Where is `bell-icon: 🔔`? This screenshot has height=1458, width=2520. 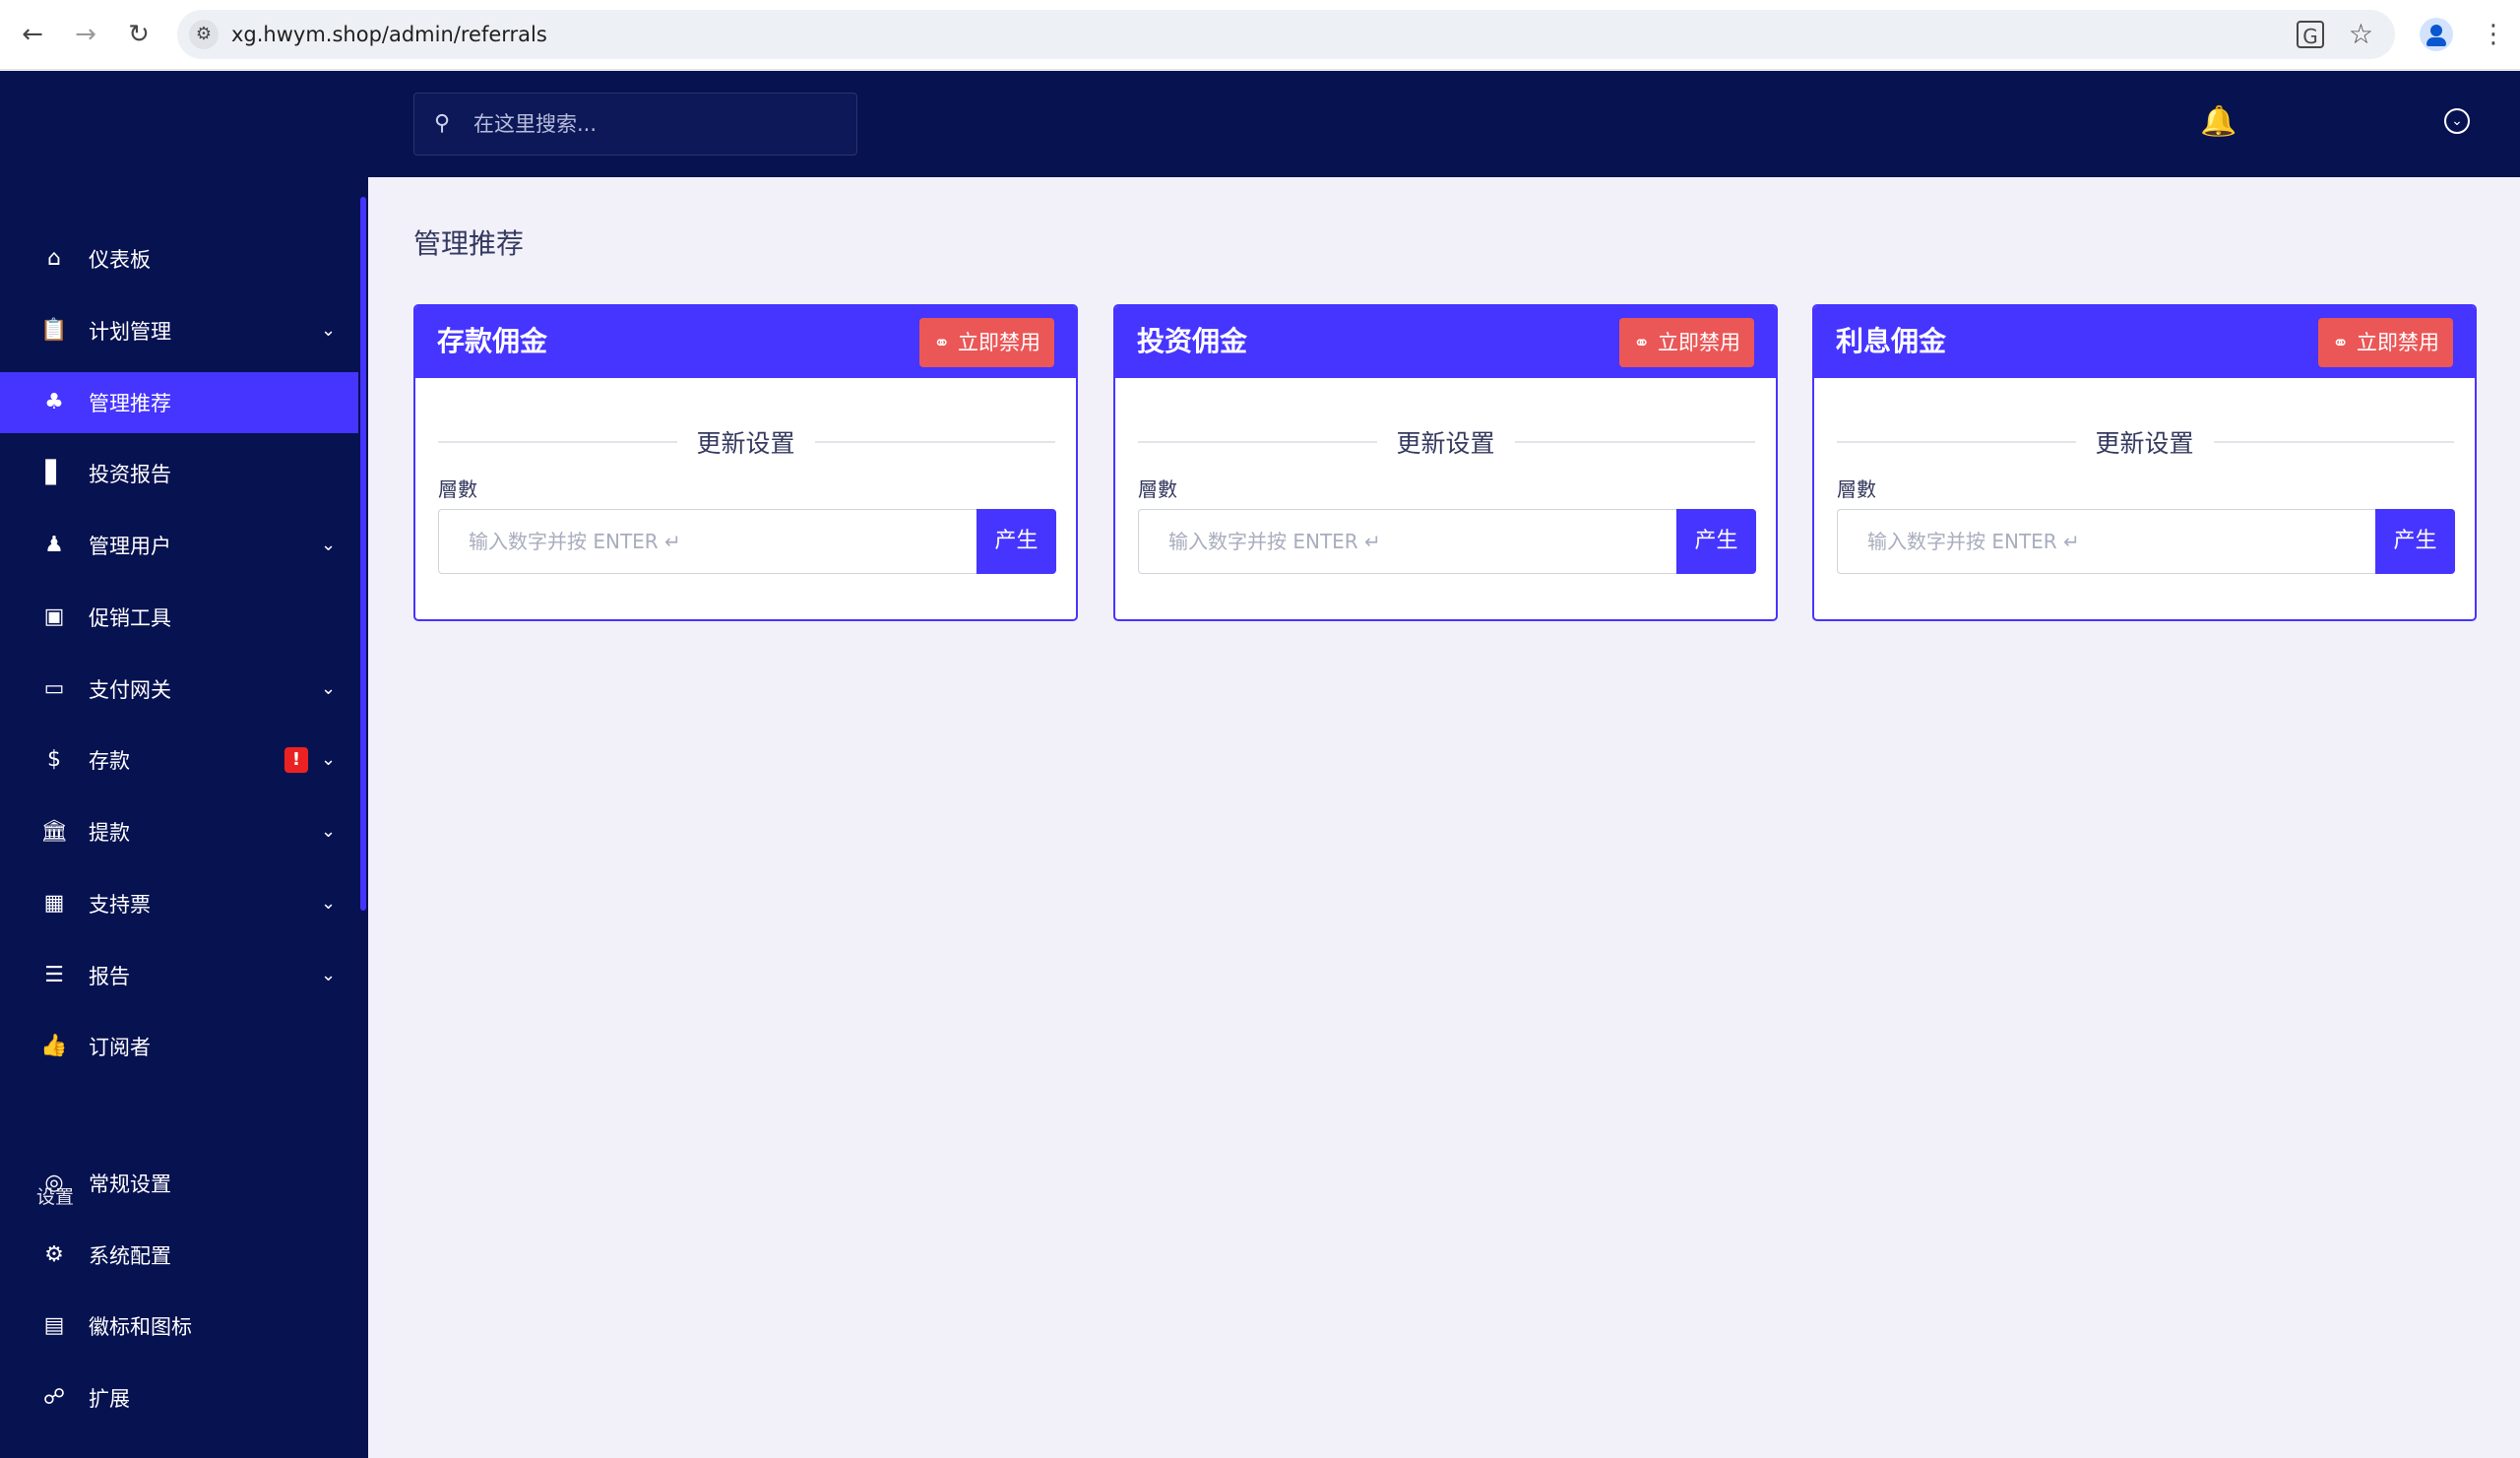 bell-icon: 🔔 is located at coordinates (2218, 122).